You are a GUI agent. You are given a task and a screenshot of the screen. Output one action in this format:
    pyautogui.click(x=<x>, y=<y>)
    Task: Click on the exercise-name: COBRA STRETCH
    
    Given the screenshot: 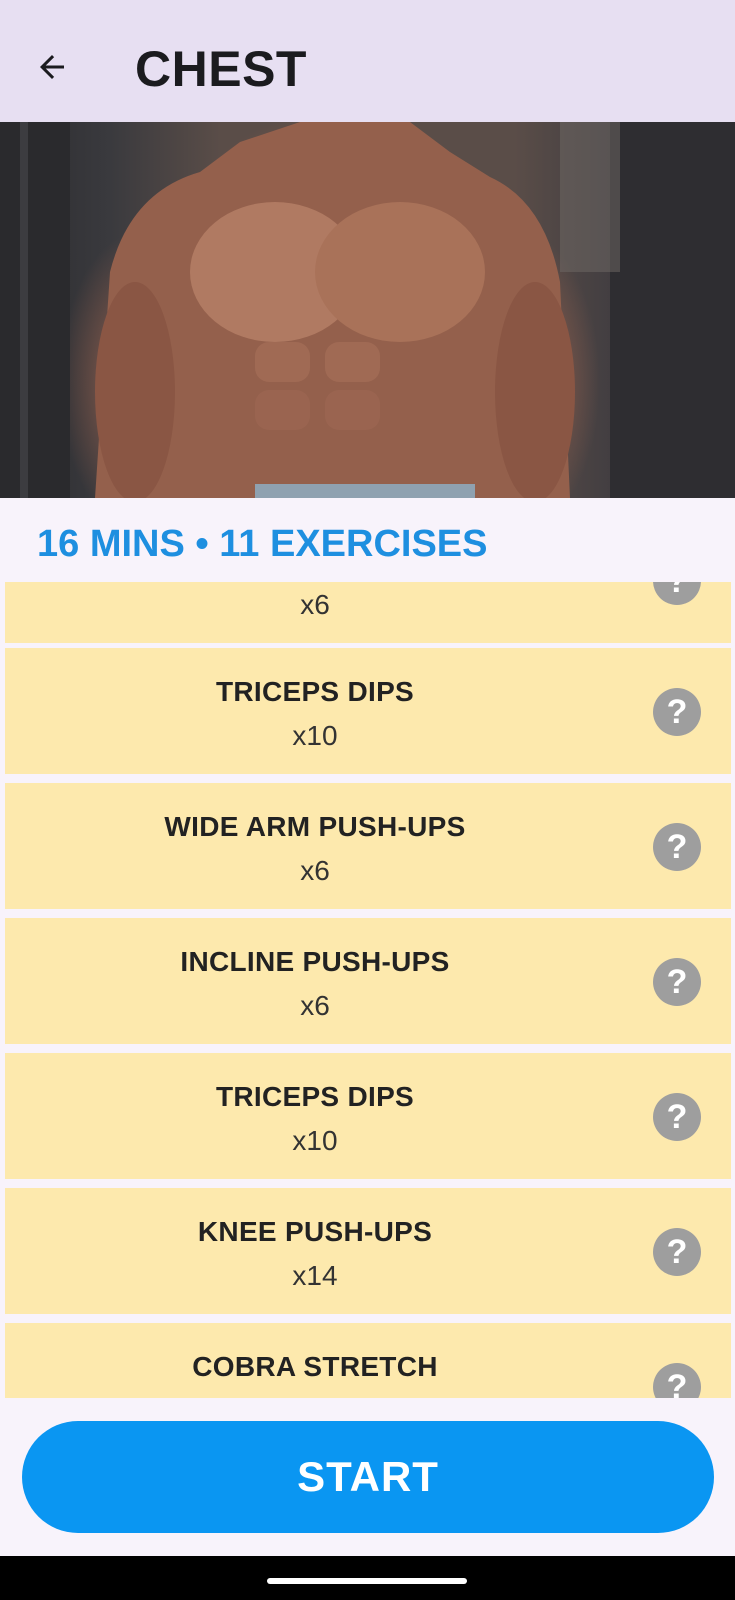 What is the action you would take?
    pyautogui.click(x=315, y=1366)
    